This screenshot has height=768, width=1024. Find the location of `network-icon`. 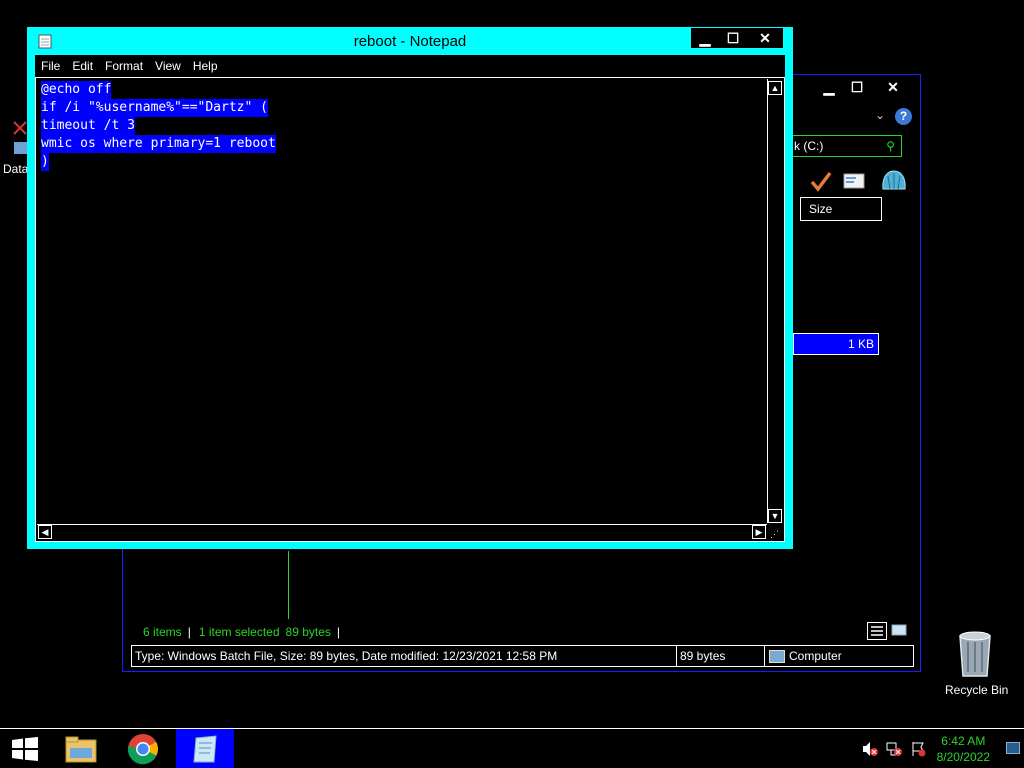

network-icon is located at coordinates (894, 749).